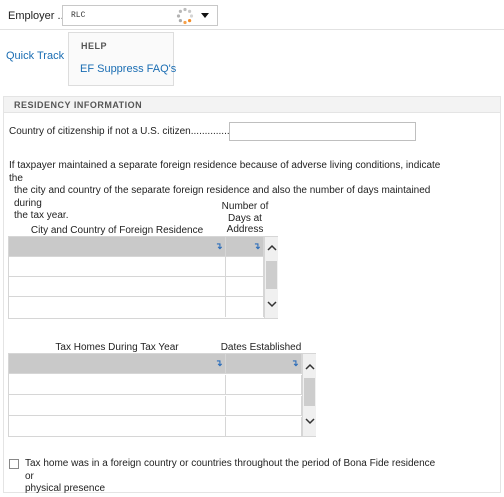 The height and width of the screenshot is (497, 504). Describe the element at coordinates (35, 56) in the screenshot. I see `quick-track-link: Quick Track` at that location.